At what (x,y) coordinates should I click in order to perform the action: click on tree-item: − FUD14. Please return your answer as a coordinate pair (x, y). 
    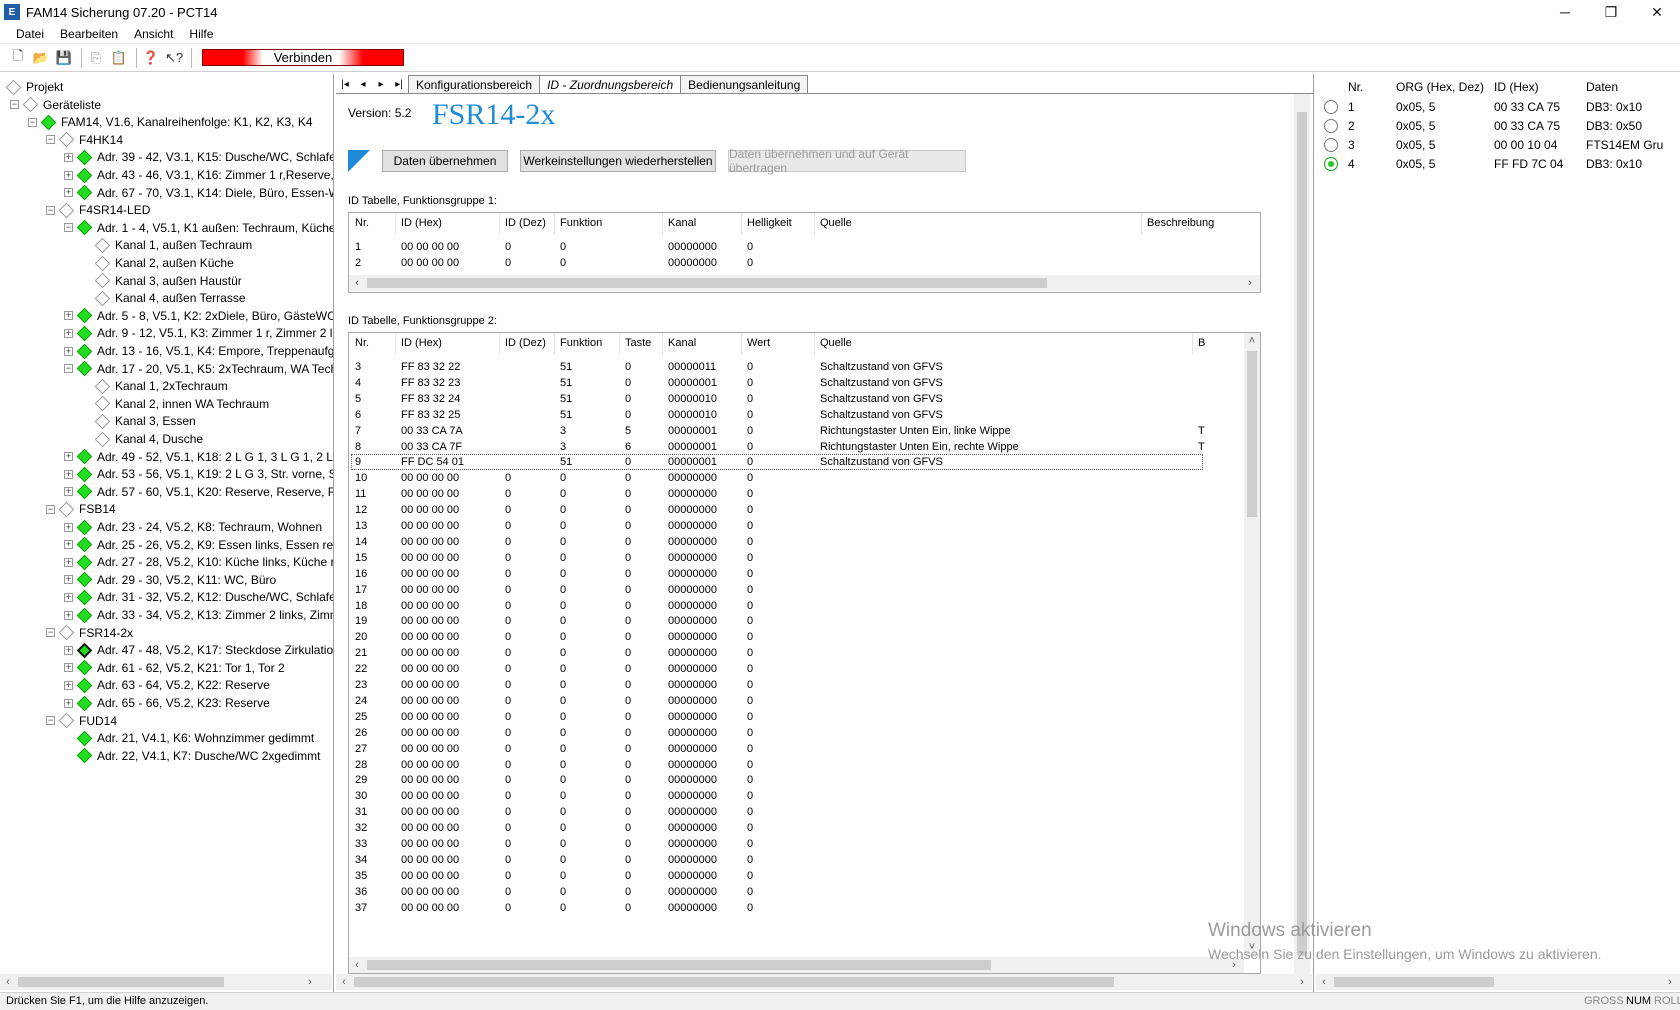
    Looking at the image, I should click on (81, 721).